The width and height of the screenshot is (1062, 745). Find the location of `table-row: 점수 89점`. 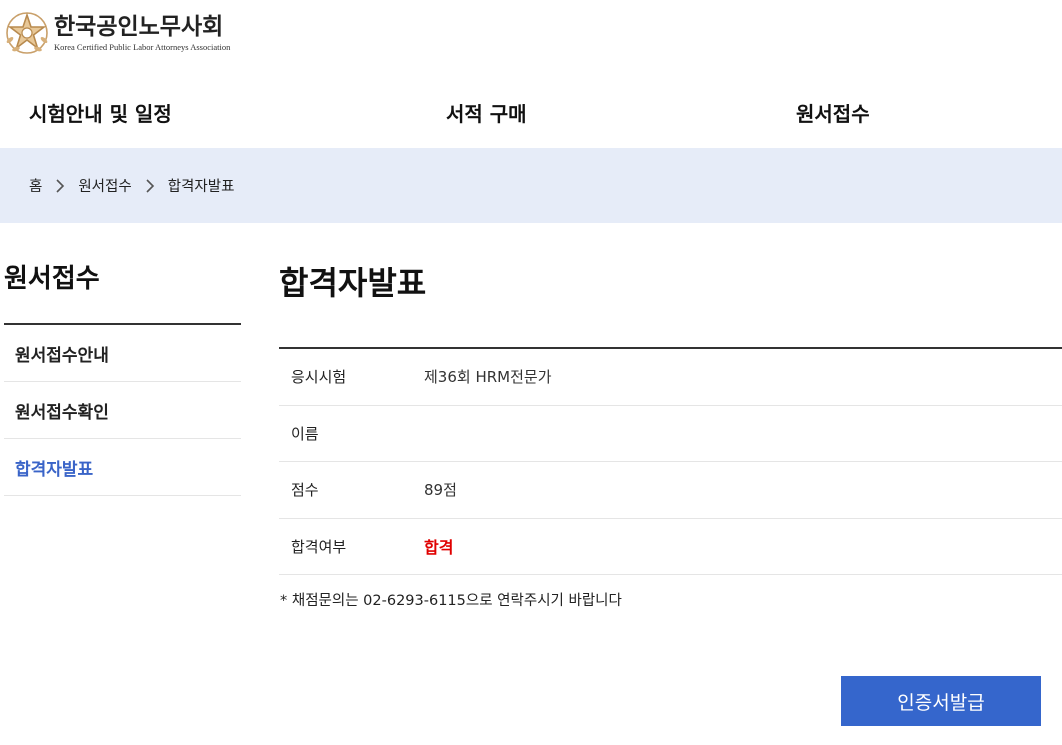

table-row: 점수 89점 is located at coordinates (670, 490).